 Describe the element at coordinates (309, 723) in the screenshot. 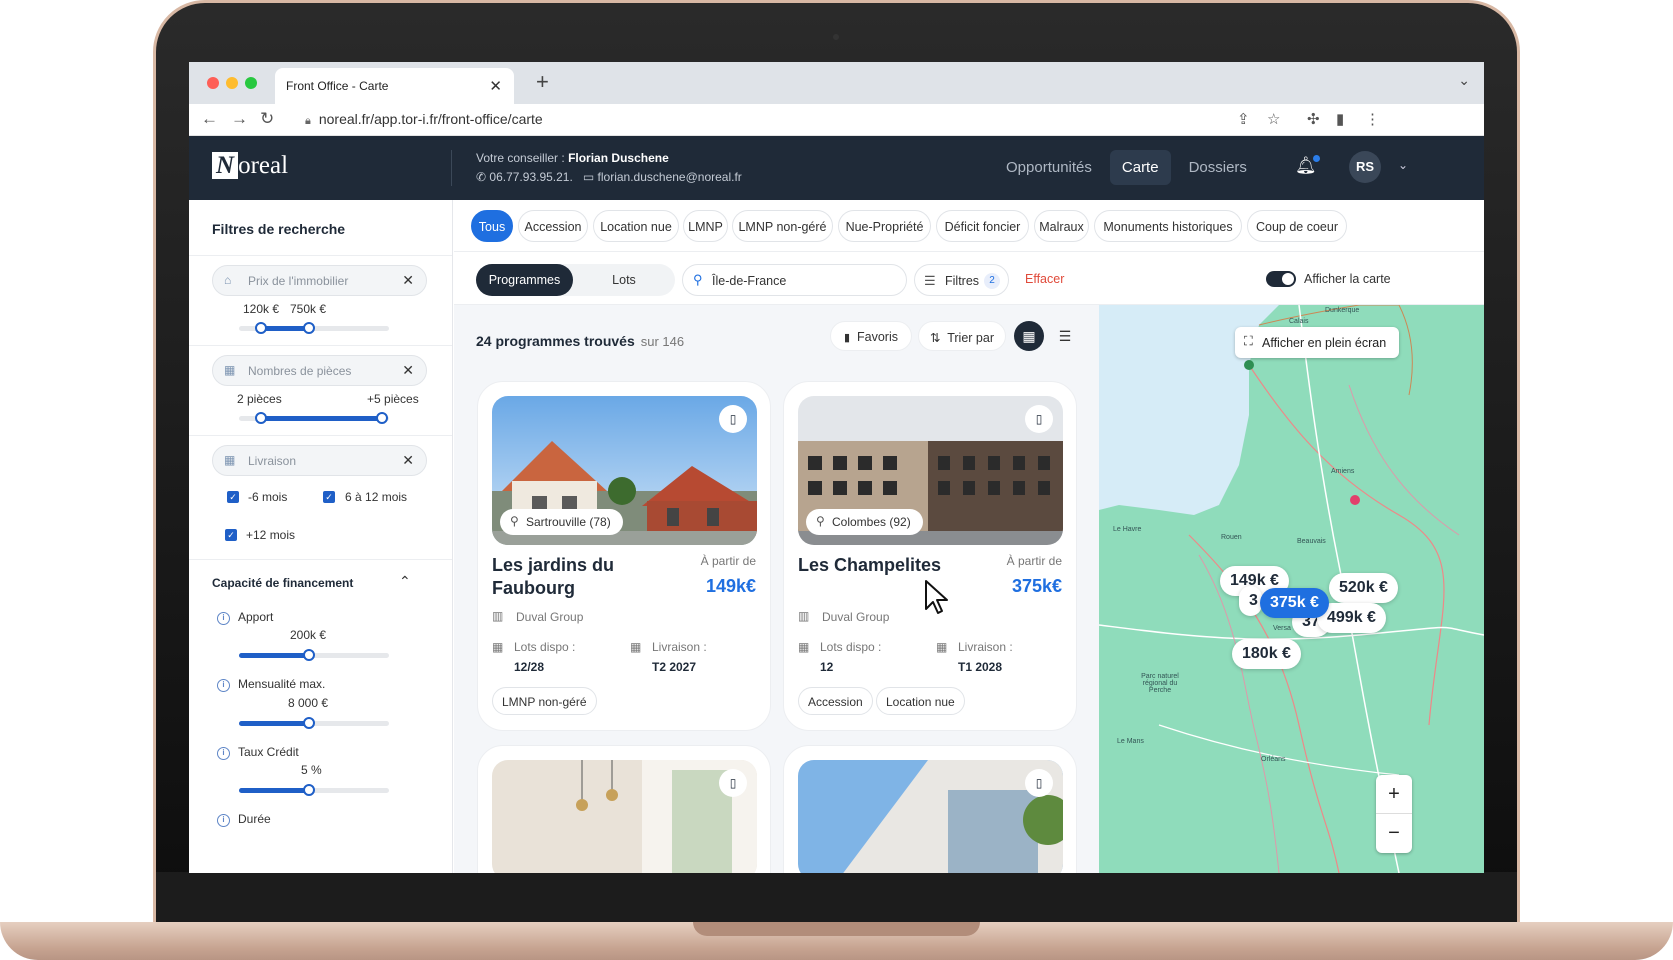

I see `mensualite-slider-handle` at that location.